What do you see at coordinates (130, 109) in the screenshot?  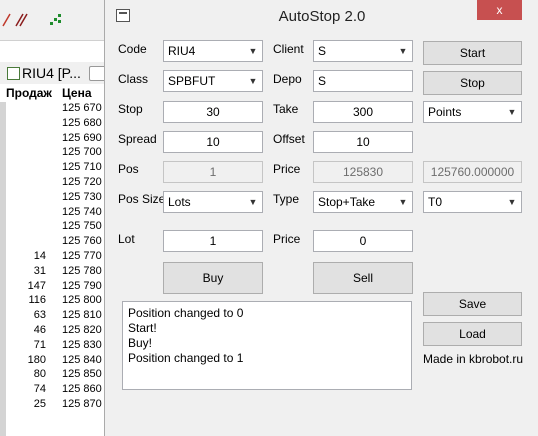 I see `stop-label: Stop` at bounding box center [130, 109].